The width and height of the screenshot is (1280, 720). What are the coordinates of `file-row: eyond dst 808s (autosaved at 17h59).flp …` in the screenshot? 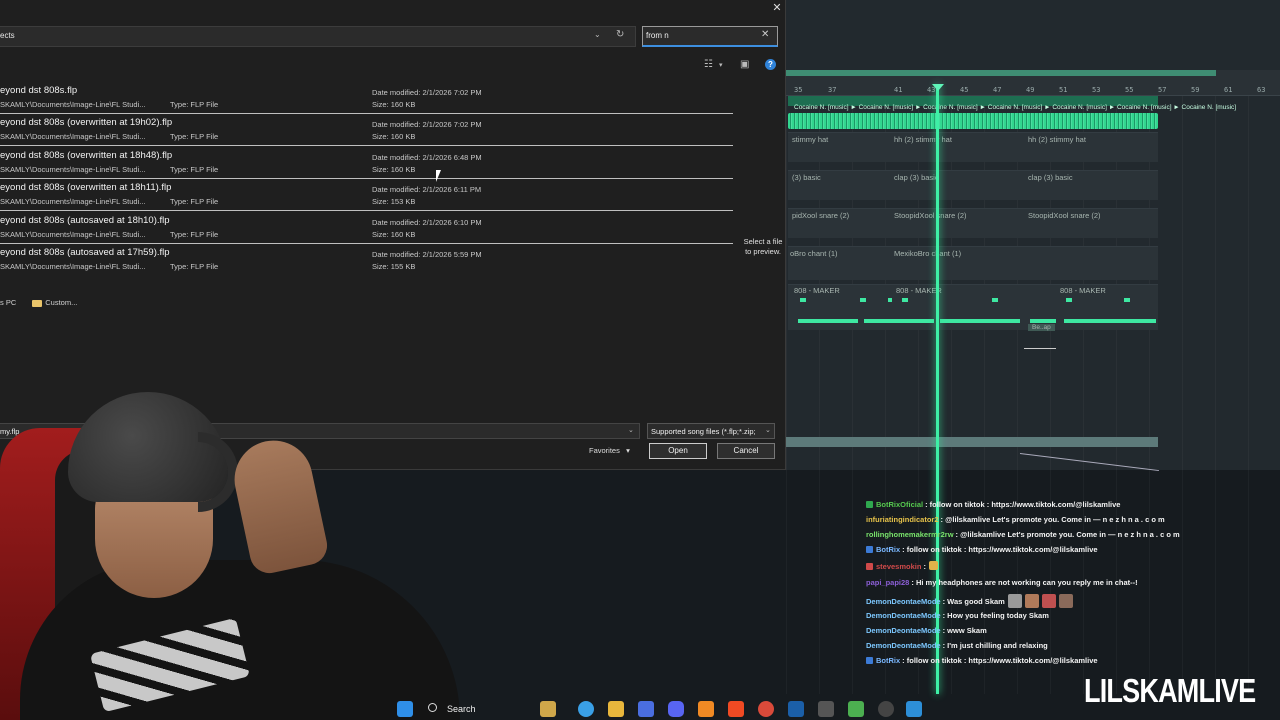 It's located at (366, 260).